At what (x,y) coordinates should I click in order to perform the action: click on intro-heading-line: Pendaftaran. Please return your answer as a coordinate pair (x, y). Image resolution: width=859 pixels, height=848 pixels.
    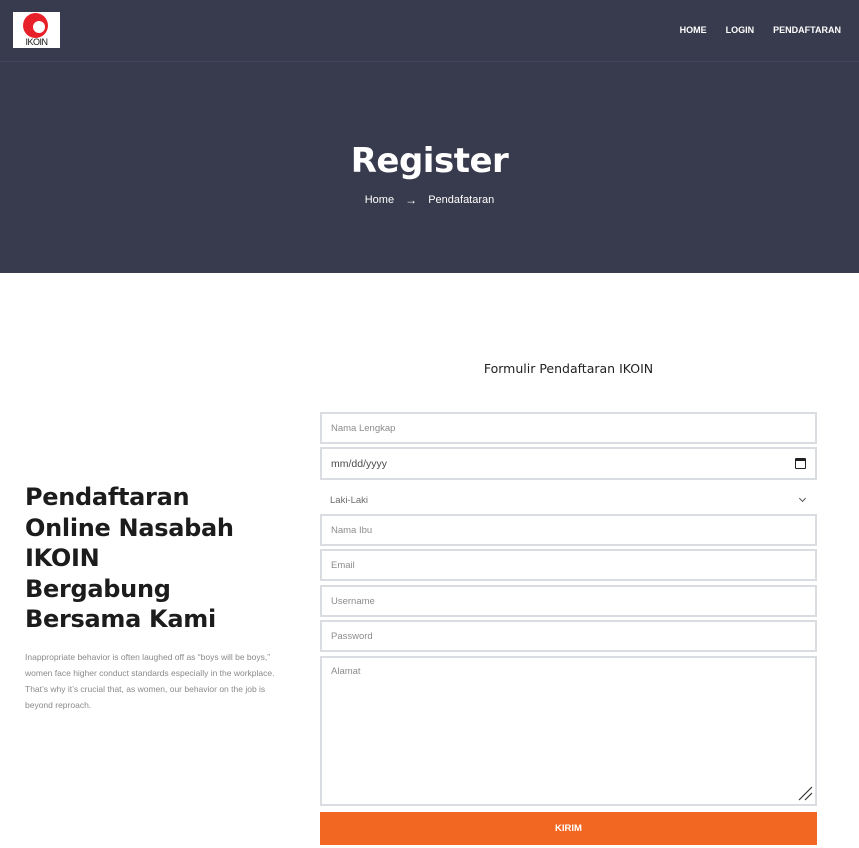
    Looking at the image, I should click on (107, 497).